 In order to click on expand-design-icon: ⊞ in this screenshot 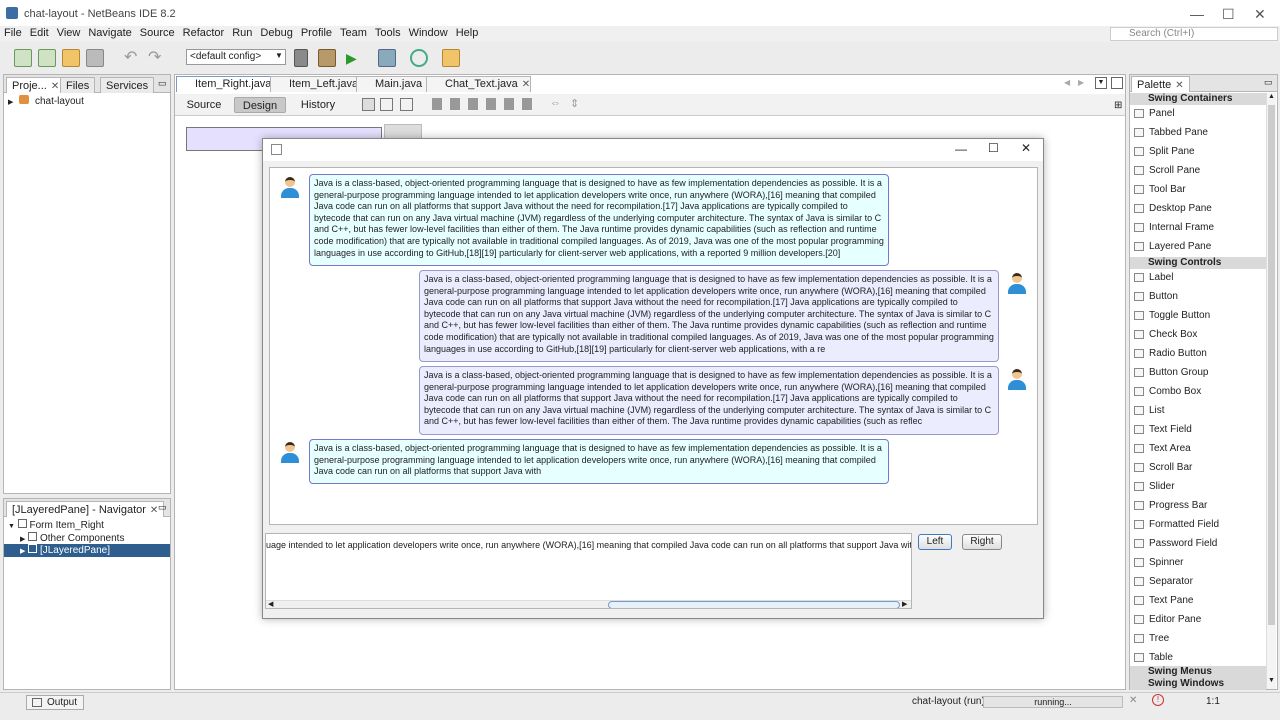, I will do `click(1118, 105)`.